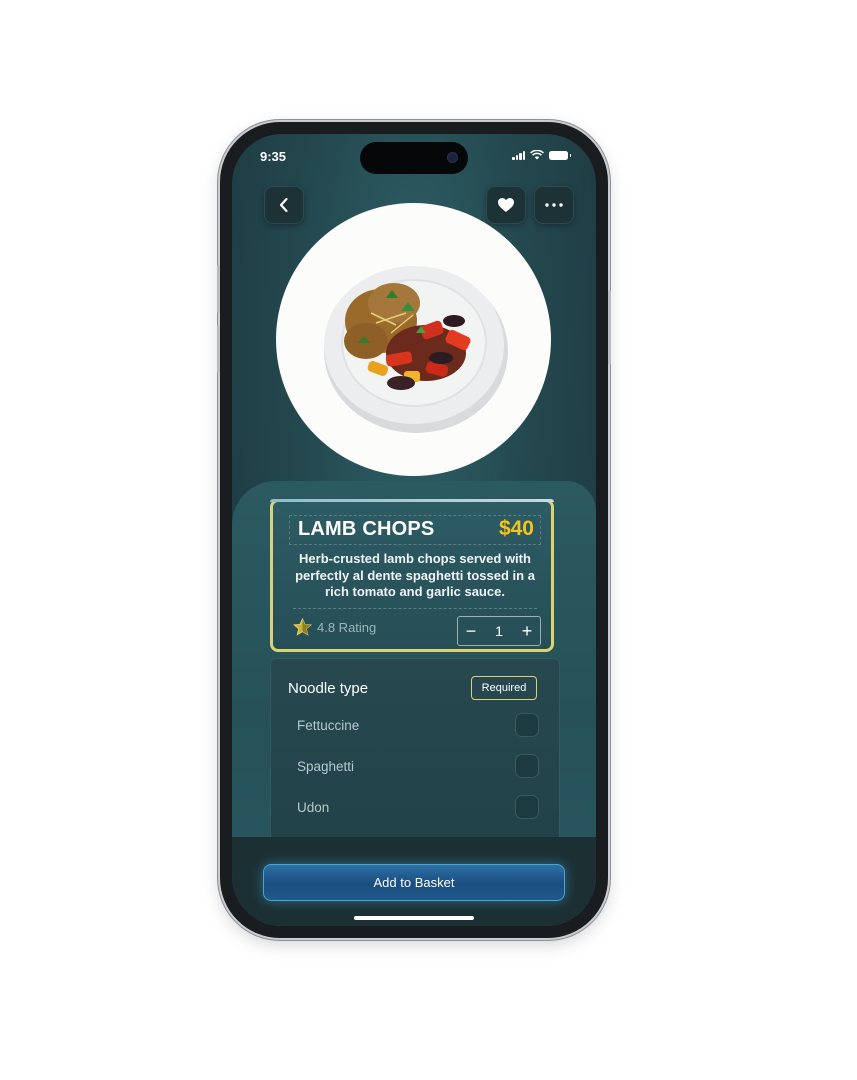 The height and width of the screenshot is (1080, 857). I want to click on quantity-value: 1, so click(499, 631).